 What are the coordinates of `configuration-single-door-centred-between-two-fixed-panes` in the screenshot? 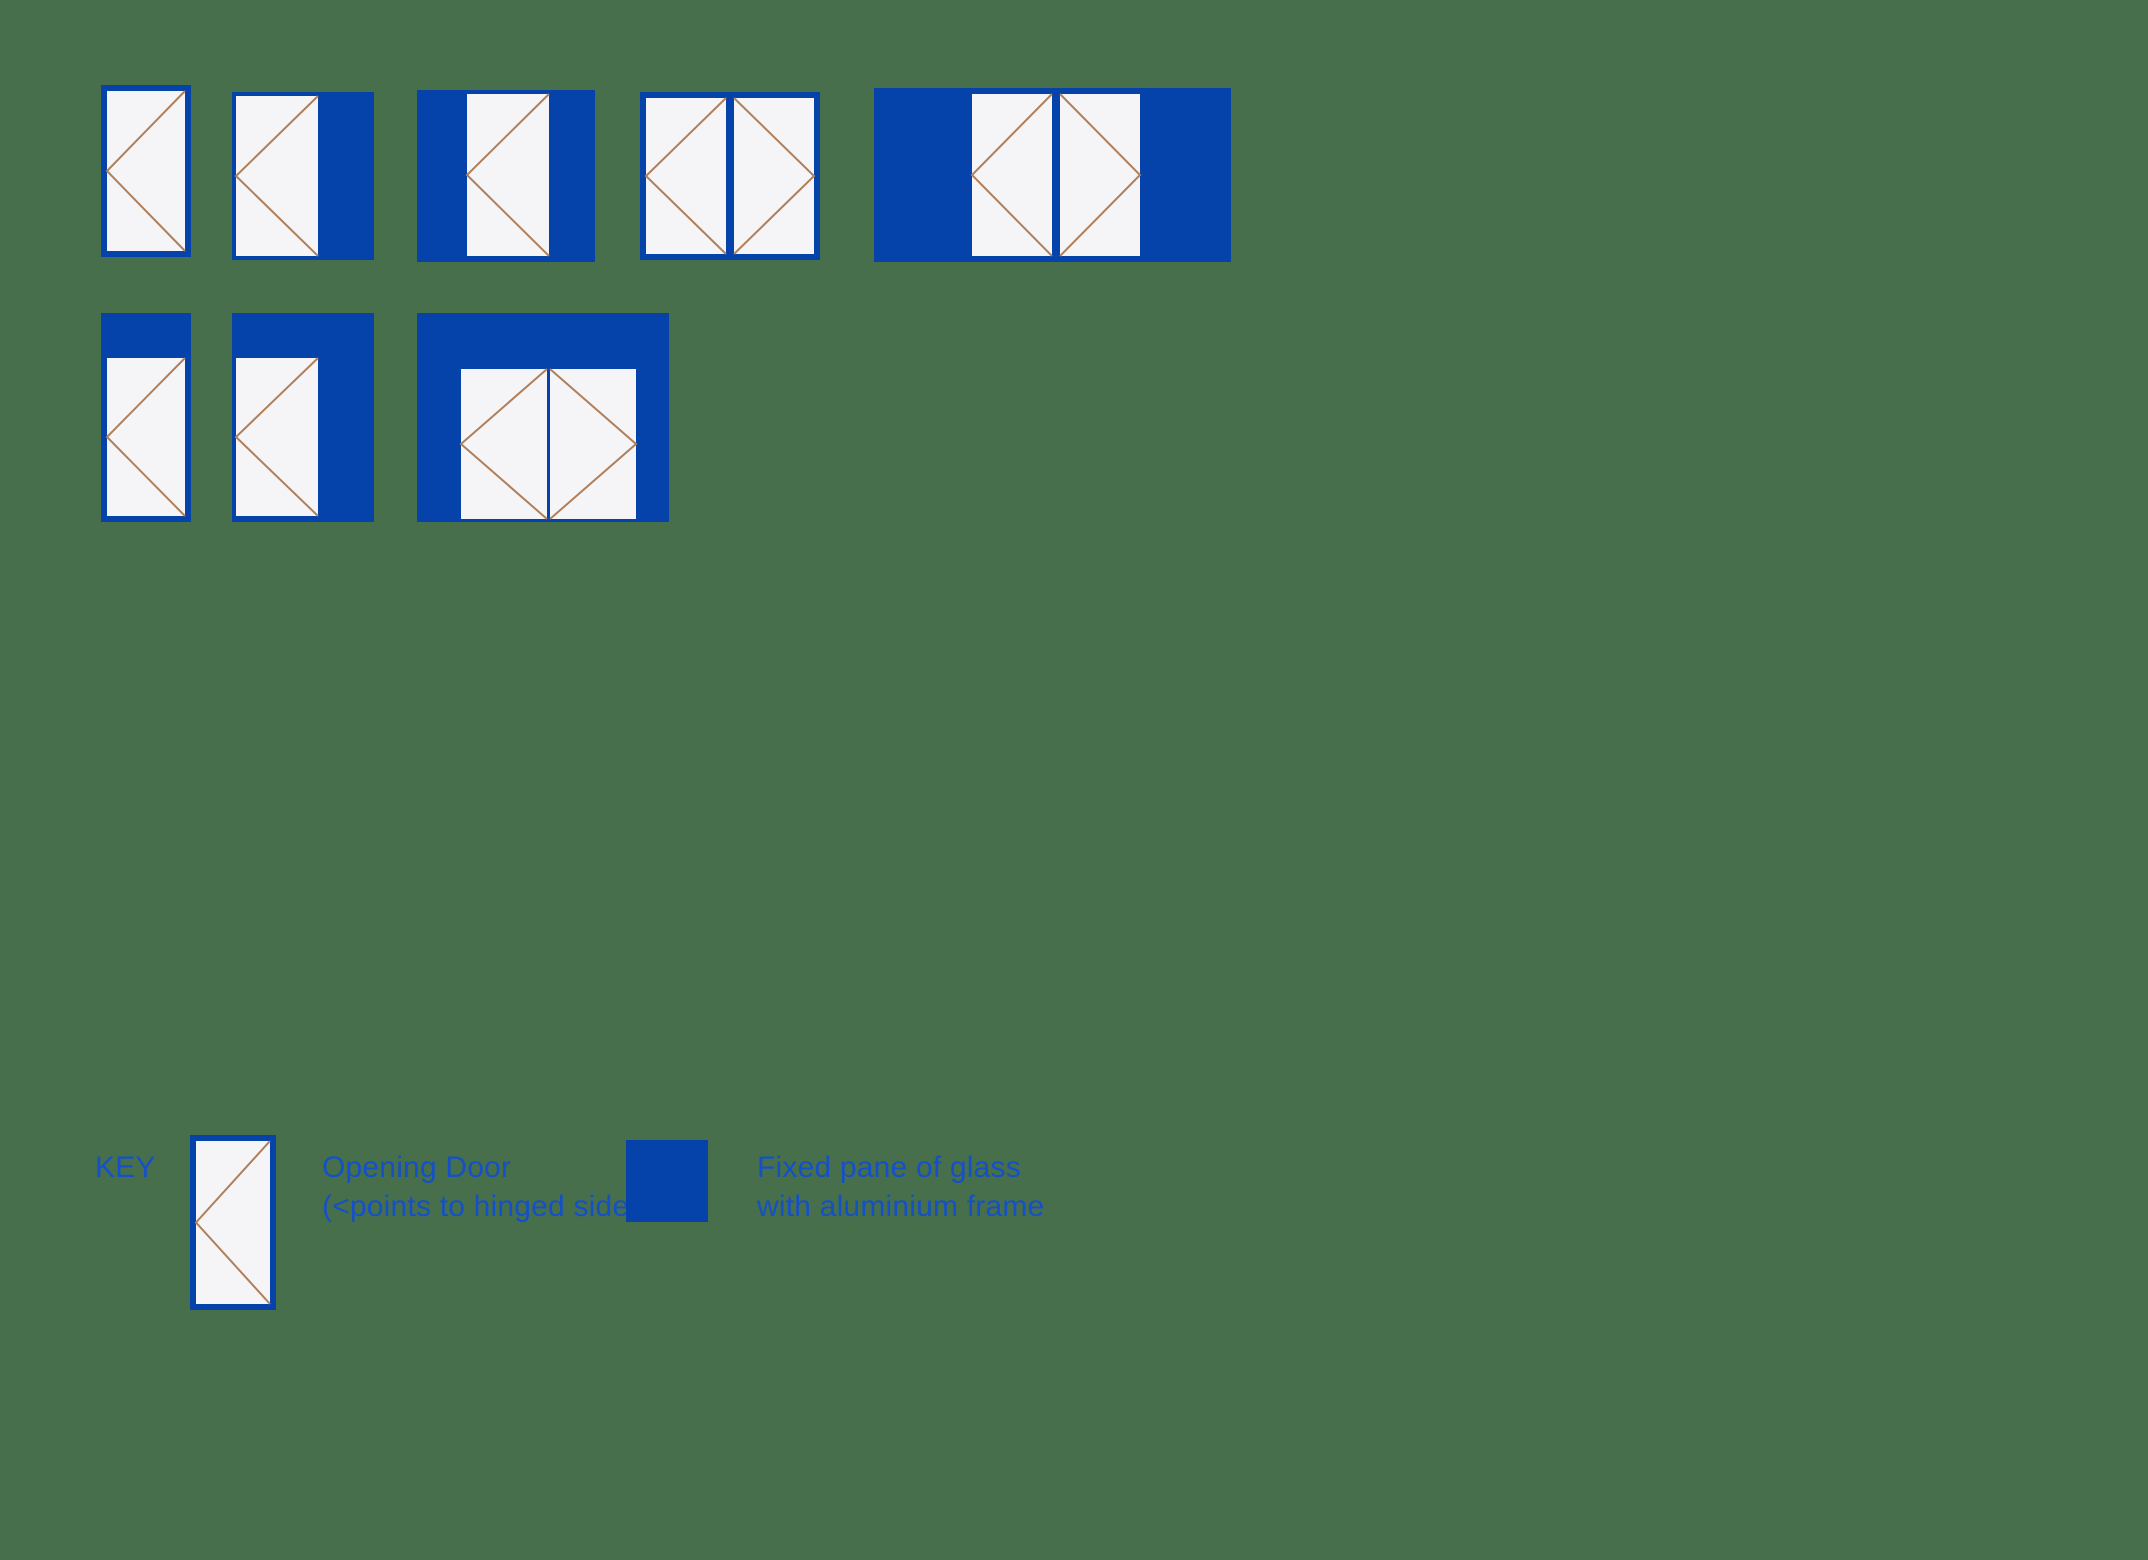 It's located at (506, 176).